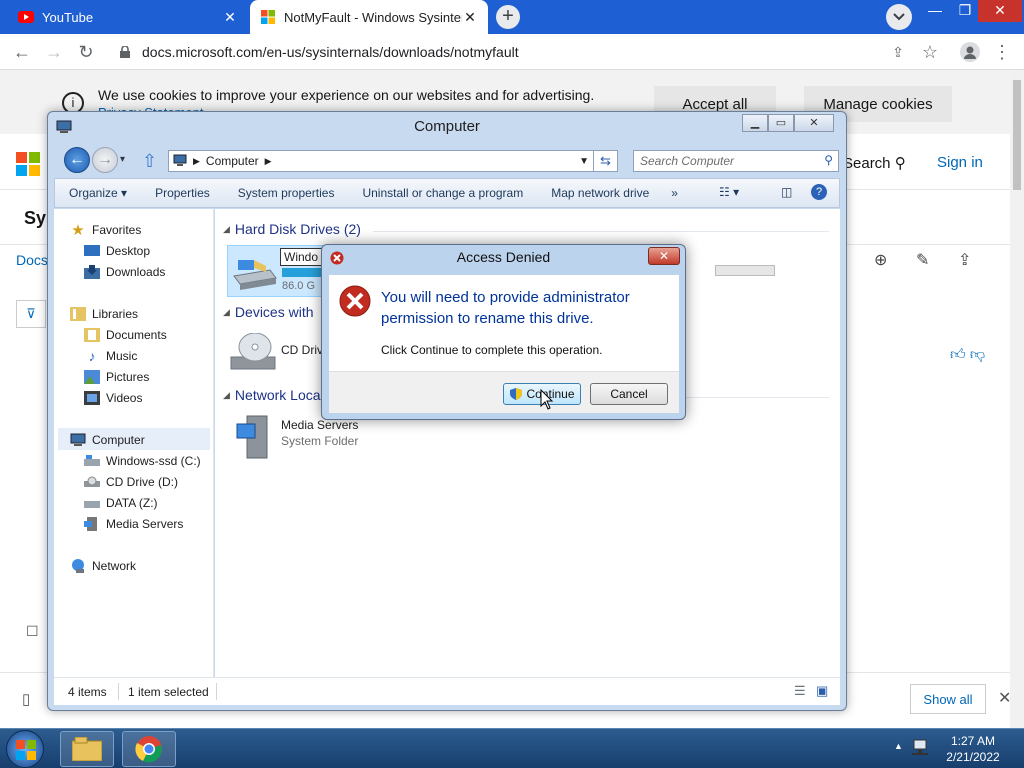 This screenshot has height=768, width=1024. I want to click on view-options-icon: ☷ ▾, so click(729, 192).